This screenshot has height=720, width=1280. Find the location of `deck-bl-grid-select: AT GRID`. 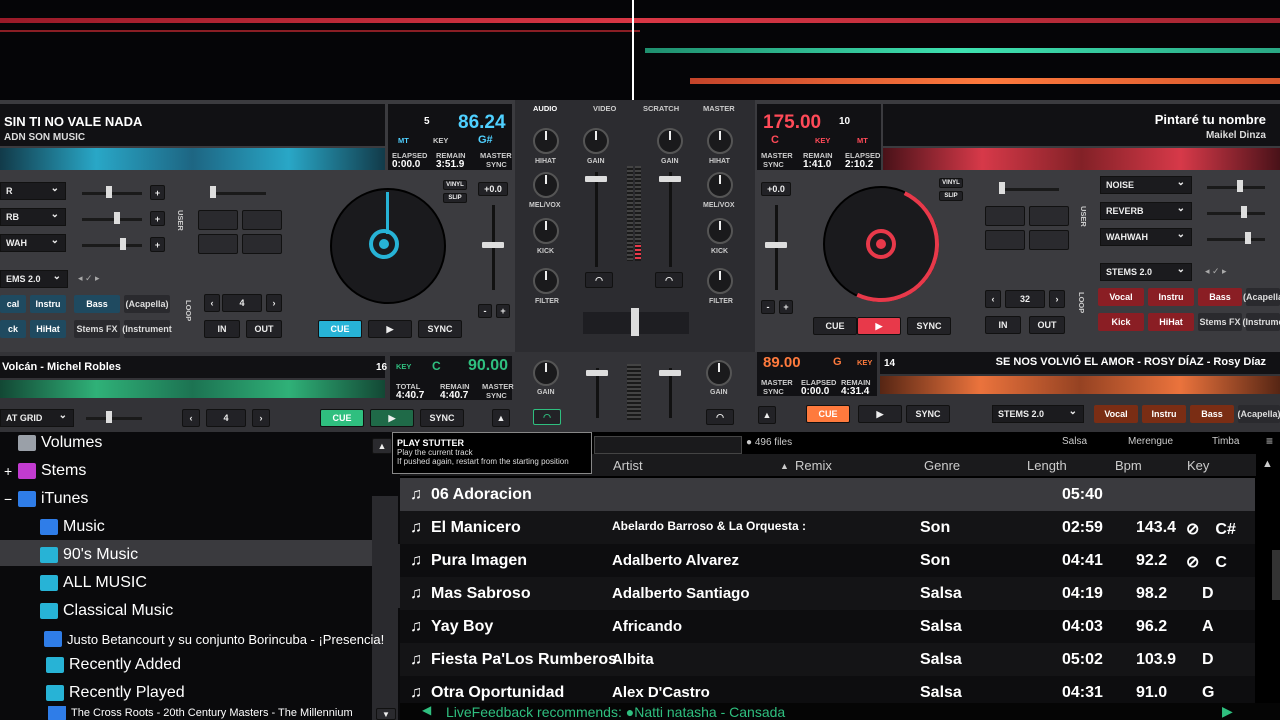

deck-bl-grid-select: AT GRID is located at coordinates (37, 418).